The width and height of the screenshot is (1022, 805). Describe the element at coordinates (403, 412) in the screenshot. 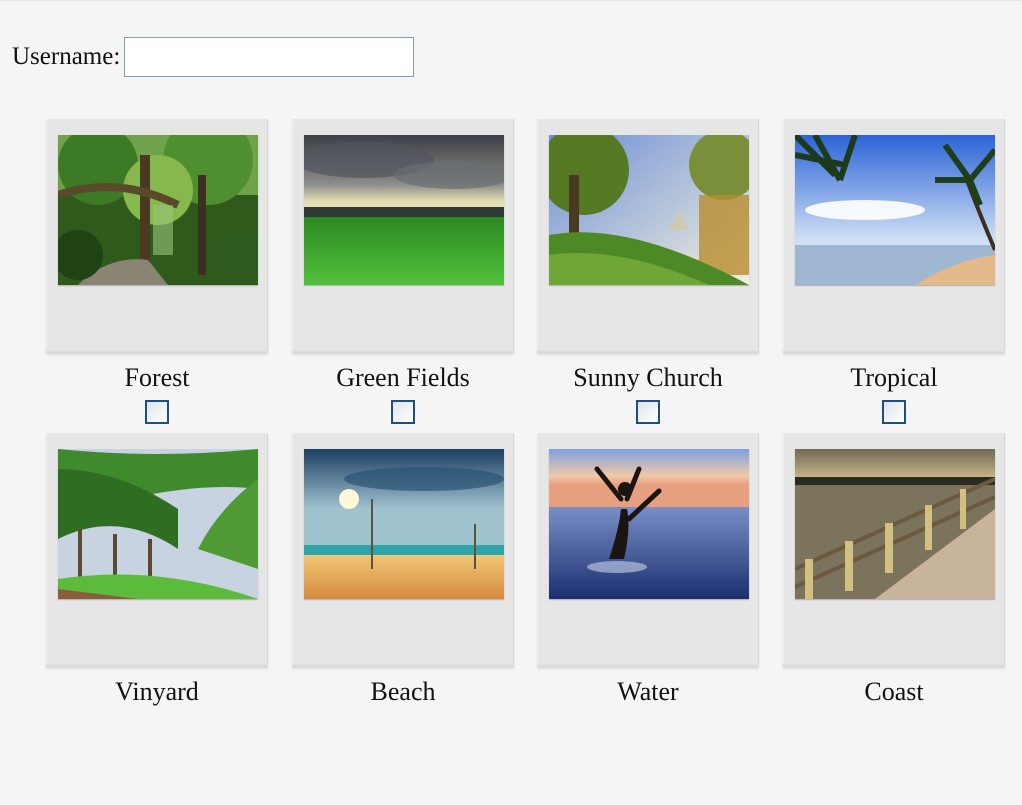

I see `select-green-fields-checkbox` at that location.